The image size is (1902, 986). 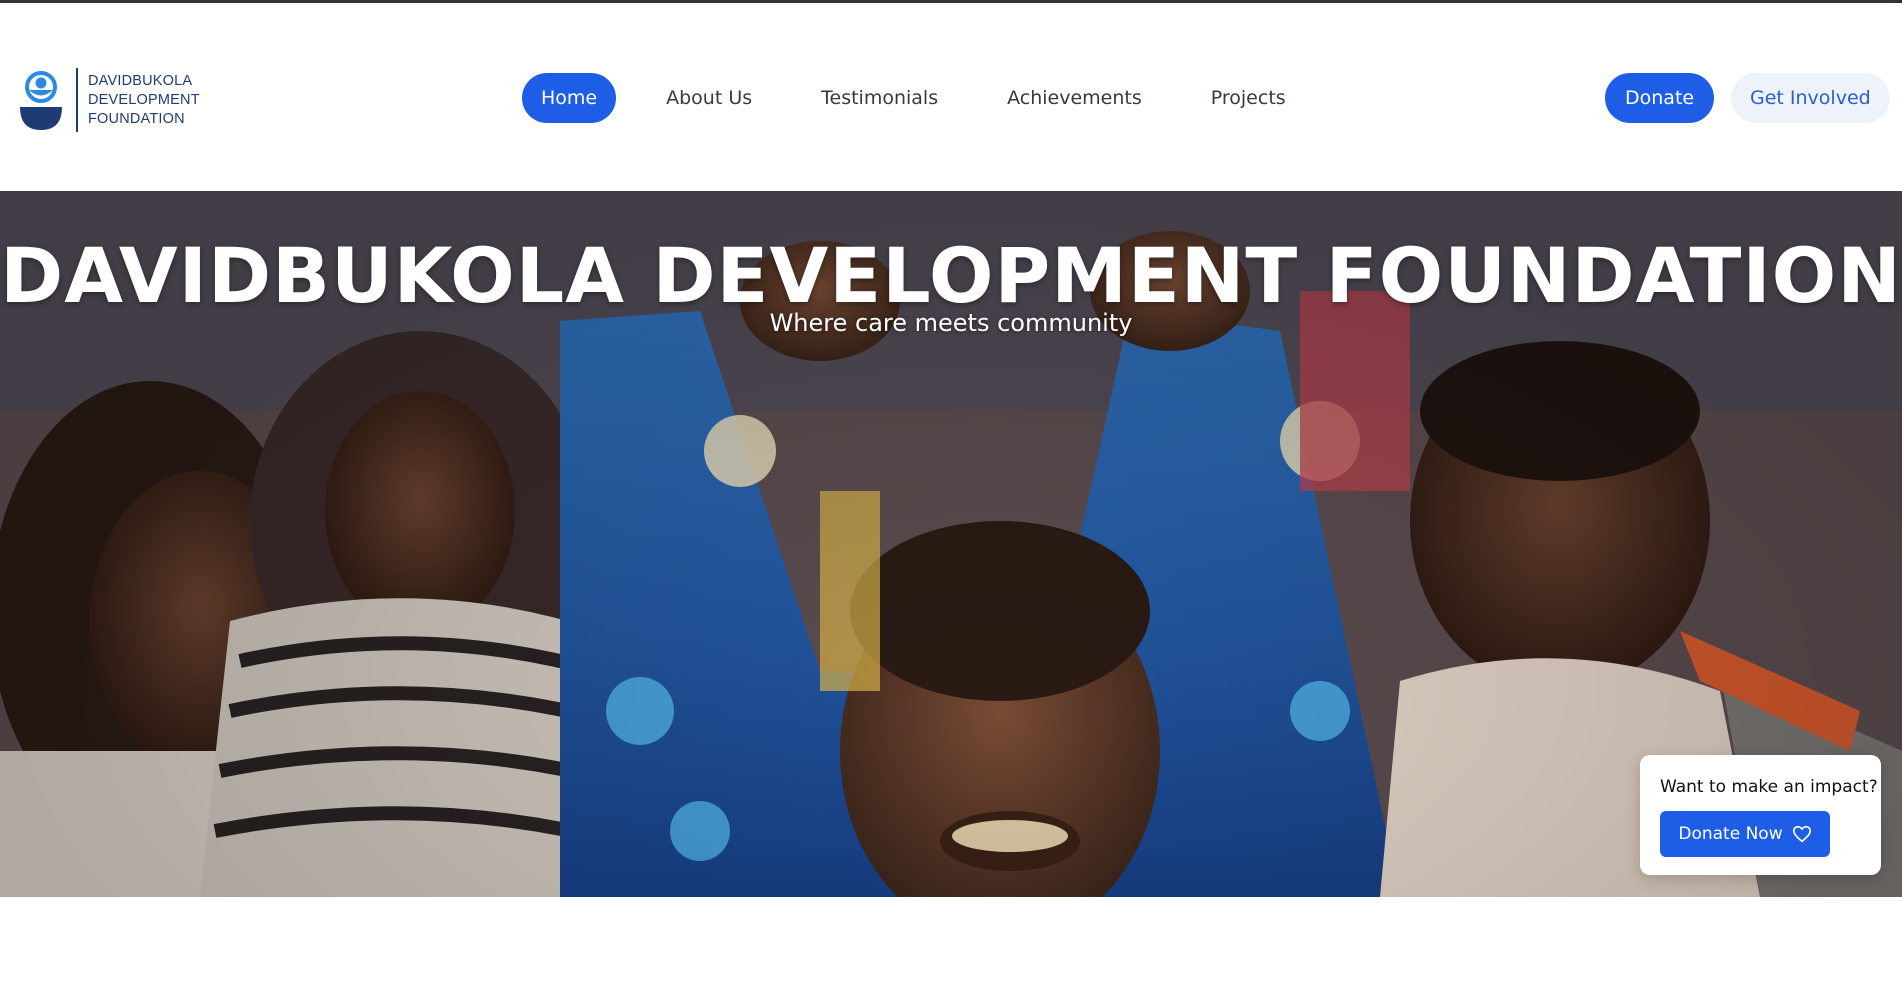 I want to click on nav-testimonials: Testimonials, so click(x=879, y=98).